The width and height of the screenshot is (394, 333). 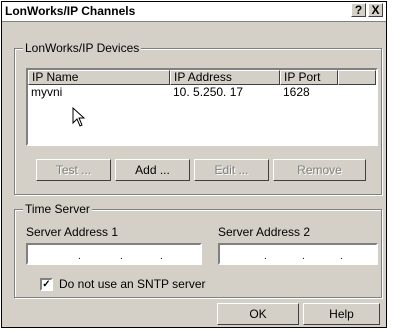 What do you see at coordinates (358, 10) in the screenshot?
I see `help-question-button: ?` at bounding box center [358, 10].